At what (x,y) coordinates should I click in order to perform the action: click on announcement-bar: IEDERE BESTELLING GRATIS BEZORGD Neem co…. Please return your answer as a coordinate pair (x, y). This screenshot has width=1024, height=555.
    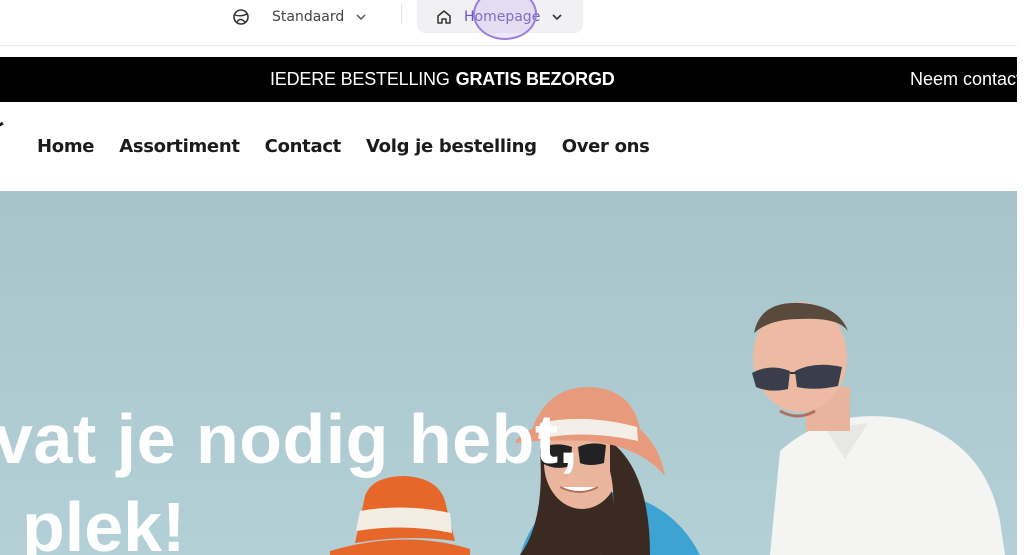
    Looking at the image, I should click on (508, 79).